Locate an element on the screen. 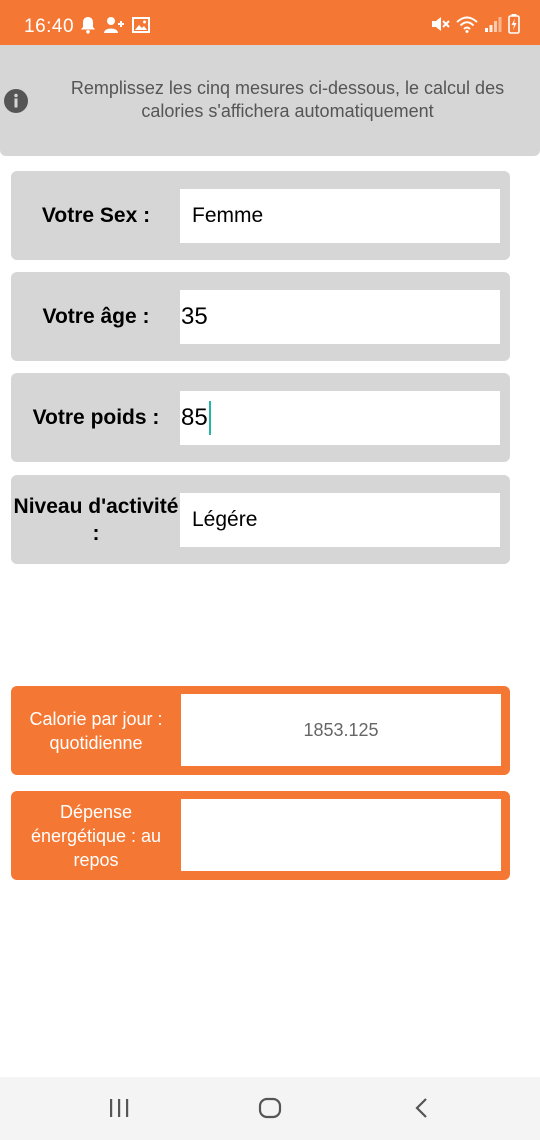 The height and width of the screenshot is (1140, 540). signal-icon is located at coordinates (493, 26).